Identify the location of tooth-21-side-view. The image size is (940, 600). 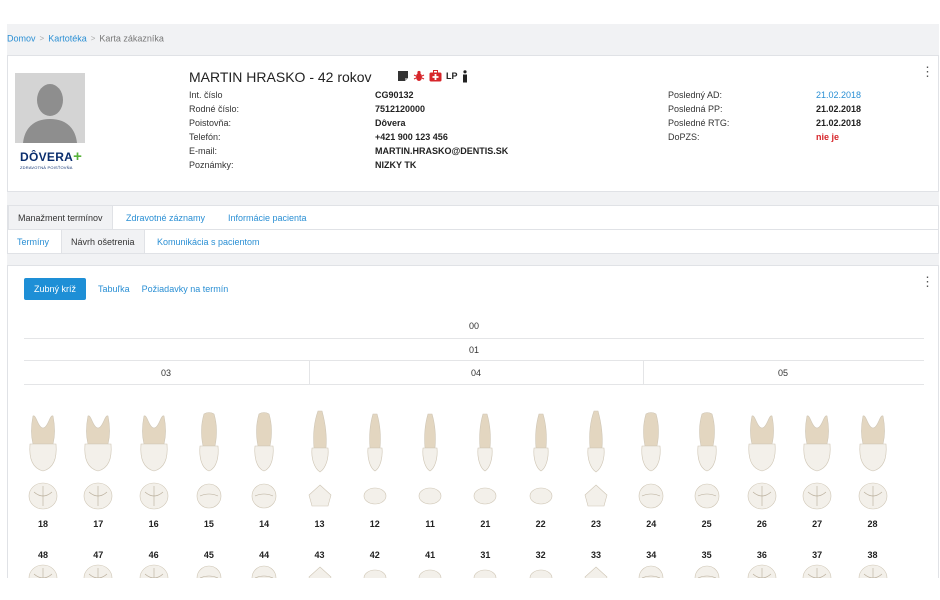
(485, 444).